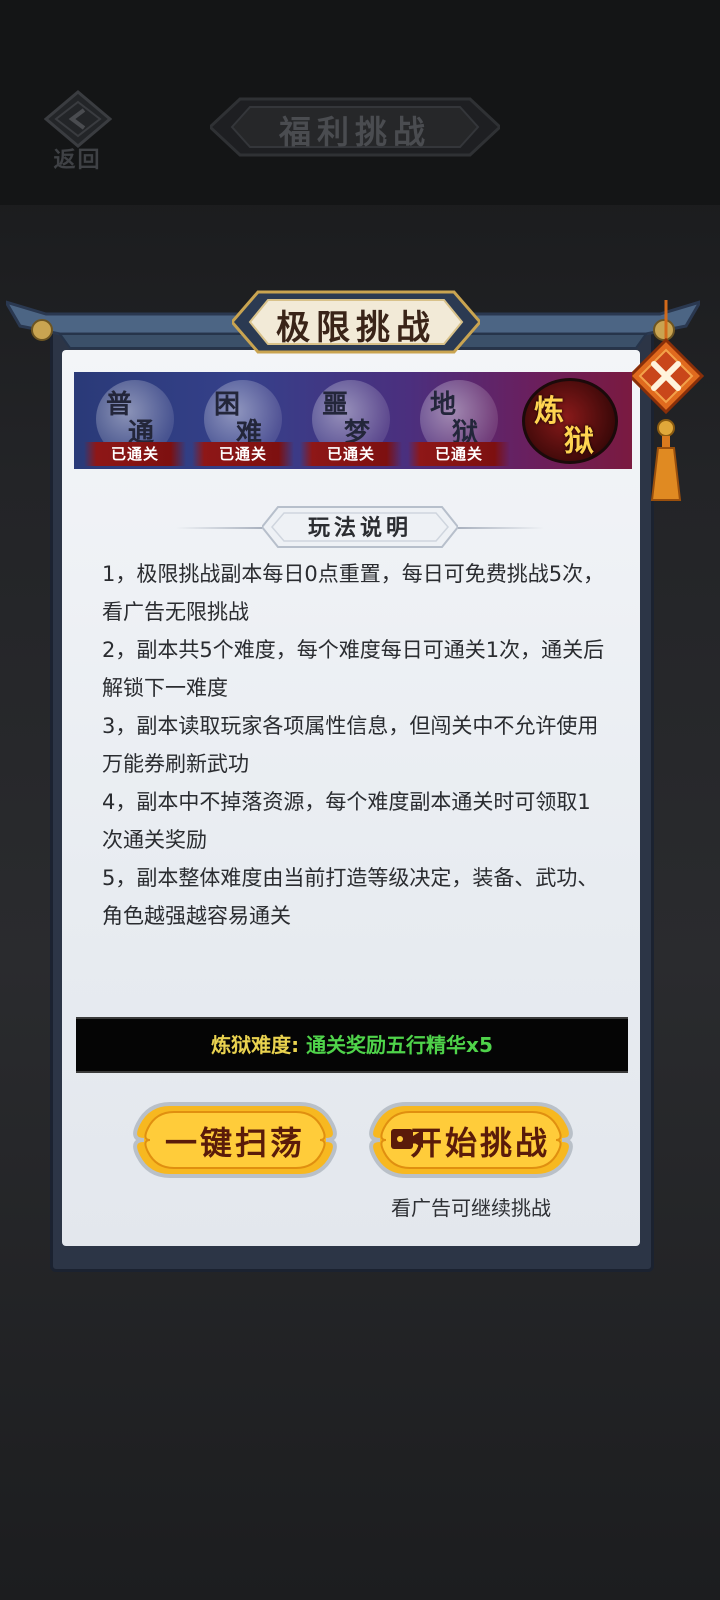 This screenshot has width=720, height=1600. I want to click on panel-title: 极限挑战, so click(356, 328).